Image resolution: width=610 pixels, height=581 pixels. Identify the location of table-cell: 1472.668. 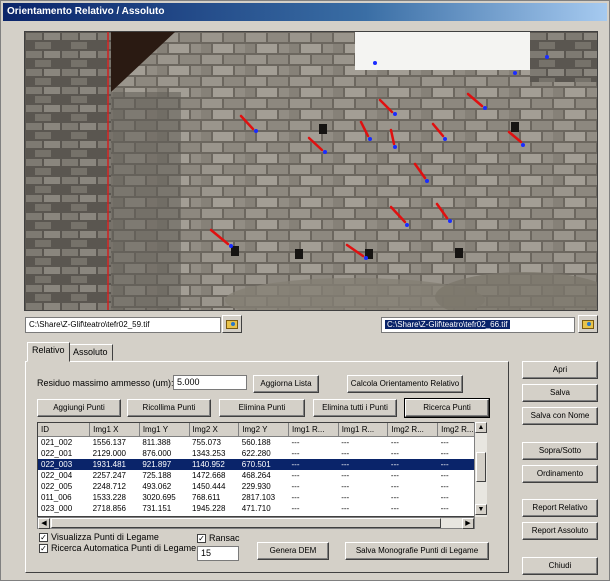
(209, 475).